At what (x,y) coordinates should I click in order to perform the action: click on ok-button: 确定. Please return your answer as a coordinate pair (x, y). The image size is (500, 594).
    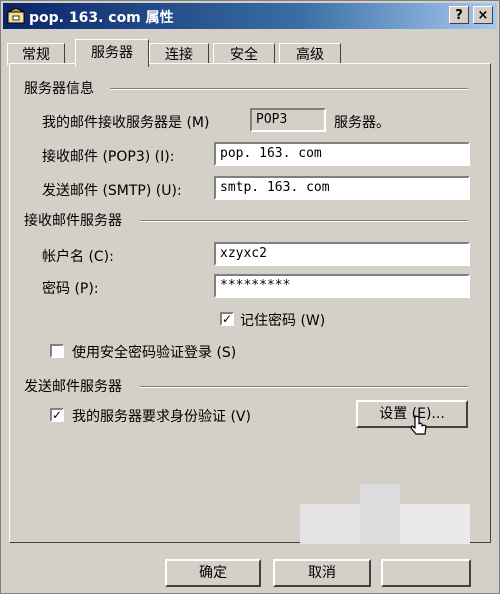
    Looking at the image, I should click on (213, 573).